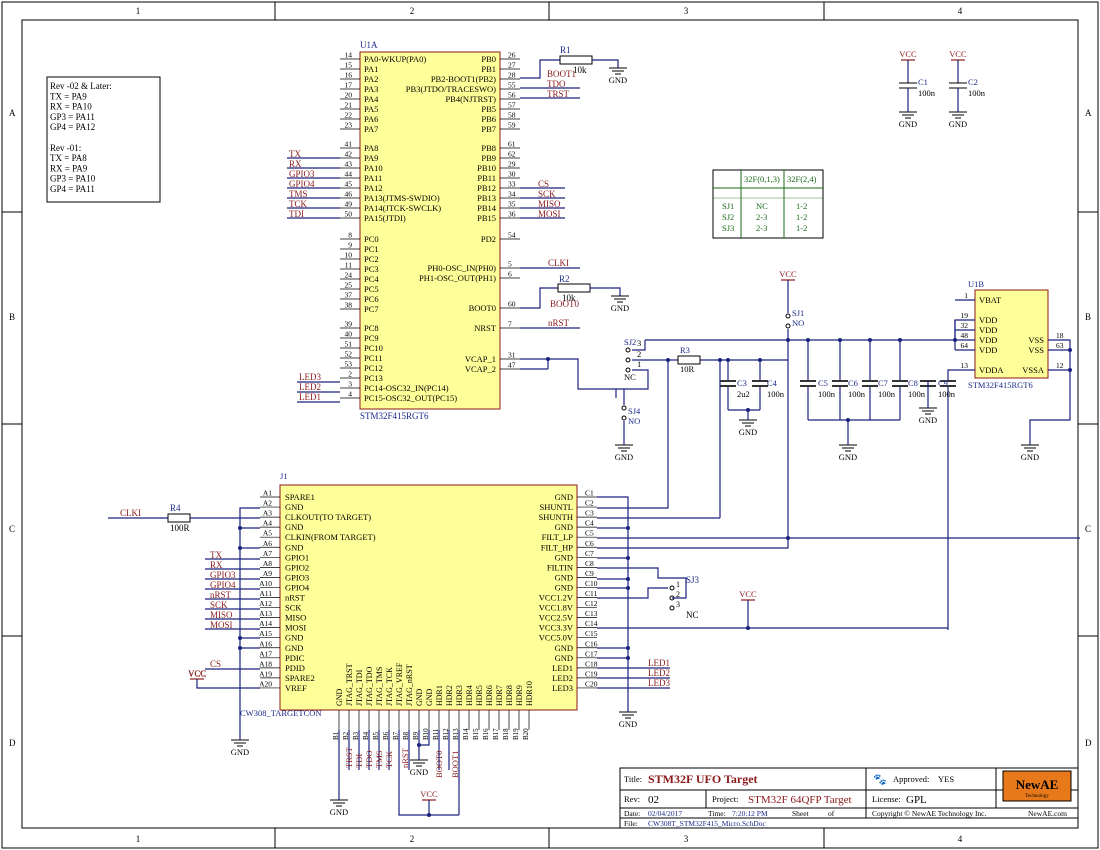  Describe the element at coordinates (371, 338) in the screenshot. I see `u1a-pin-name: PC9` at that location.